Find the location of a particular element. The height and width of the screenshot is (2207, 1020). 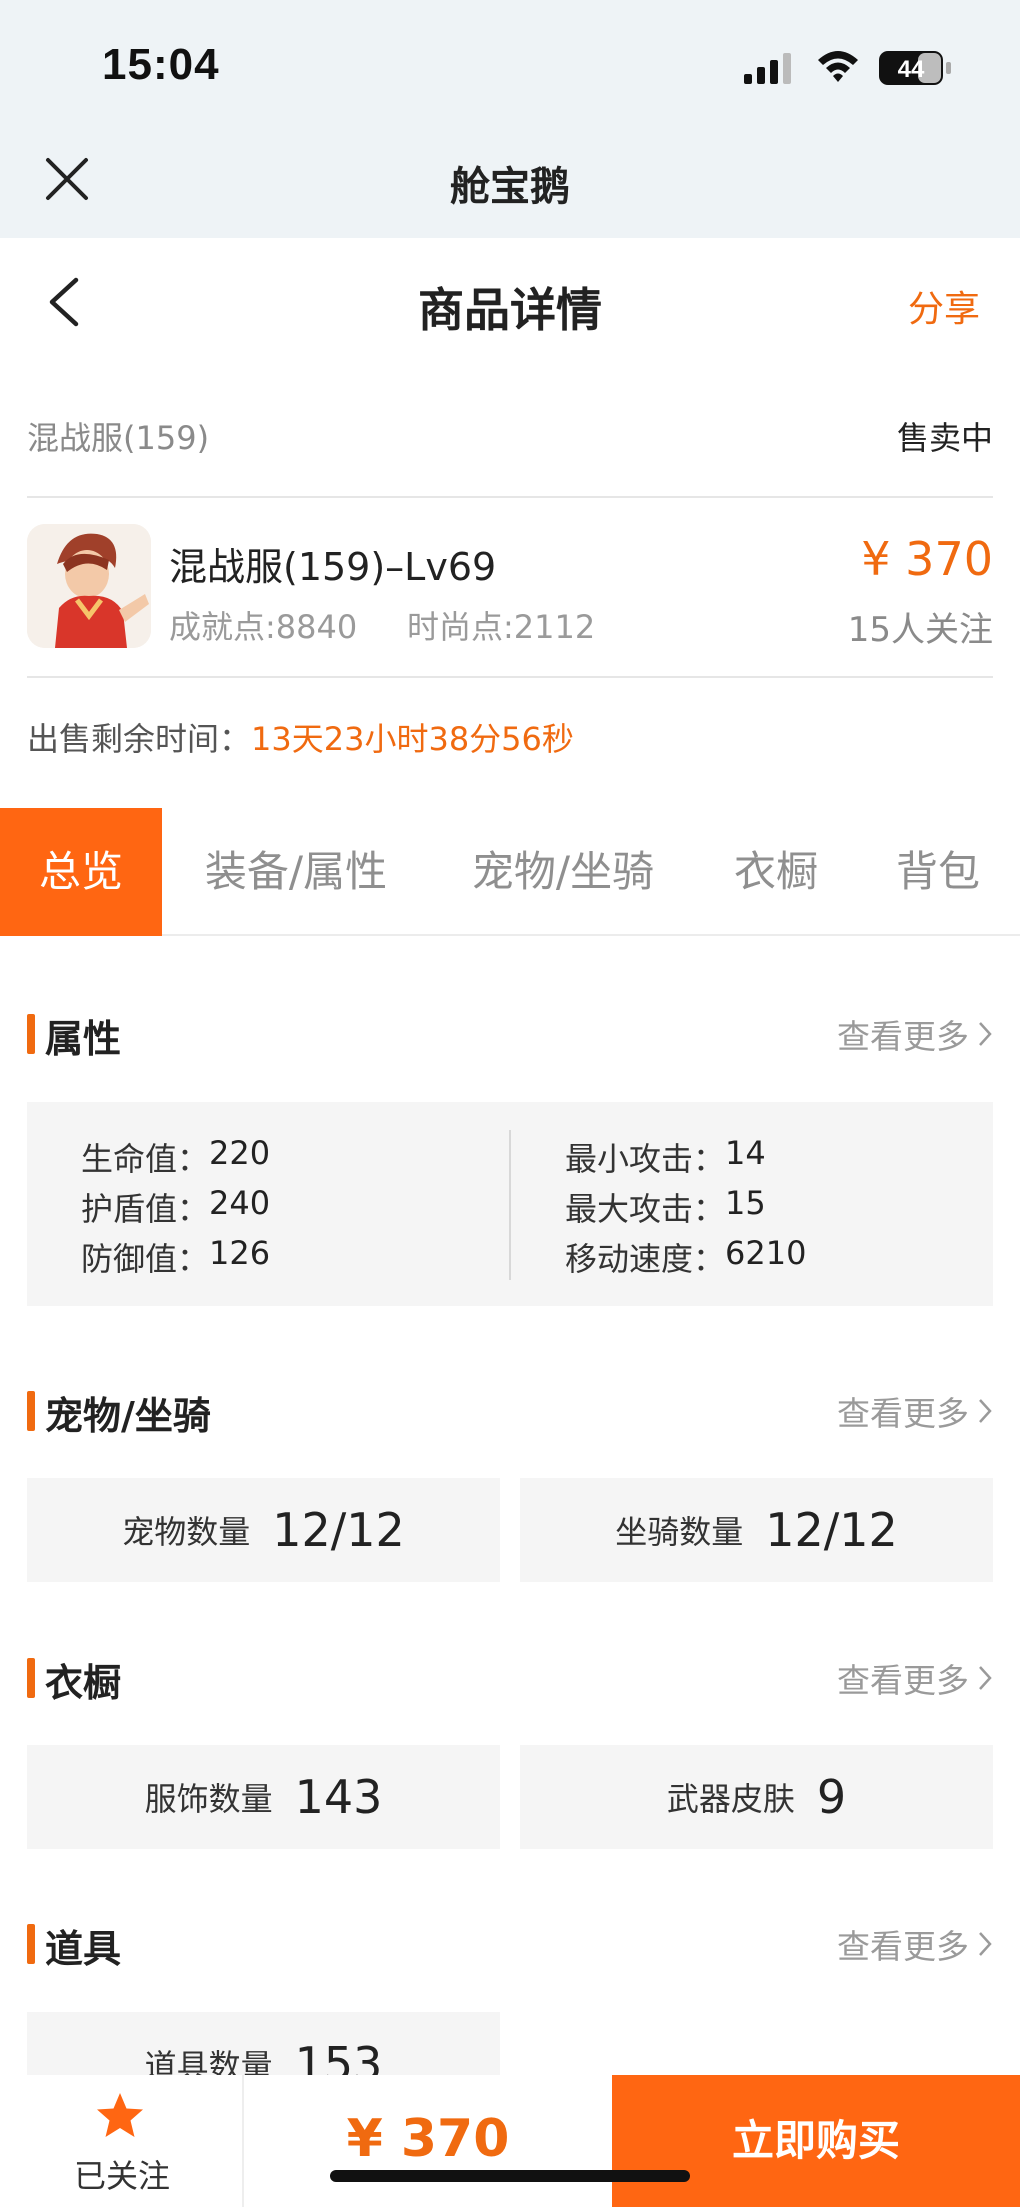

attribute-value: 220 is located at coordinates (240, 1153).